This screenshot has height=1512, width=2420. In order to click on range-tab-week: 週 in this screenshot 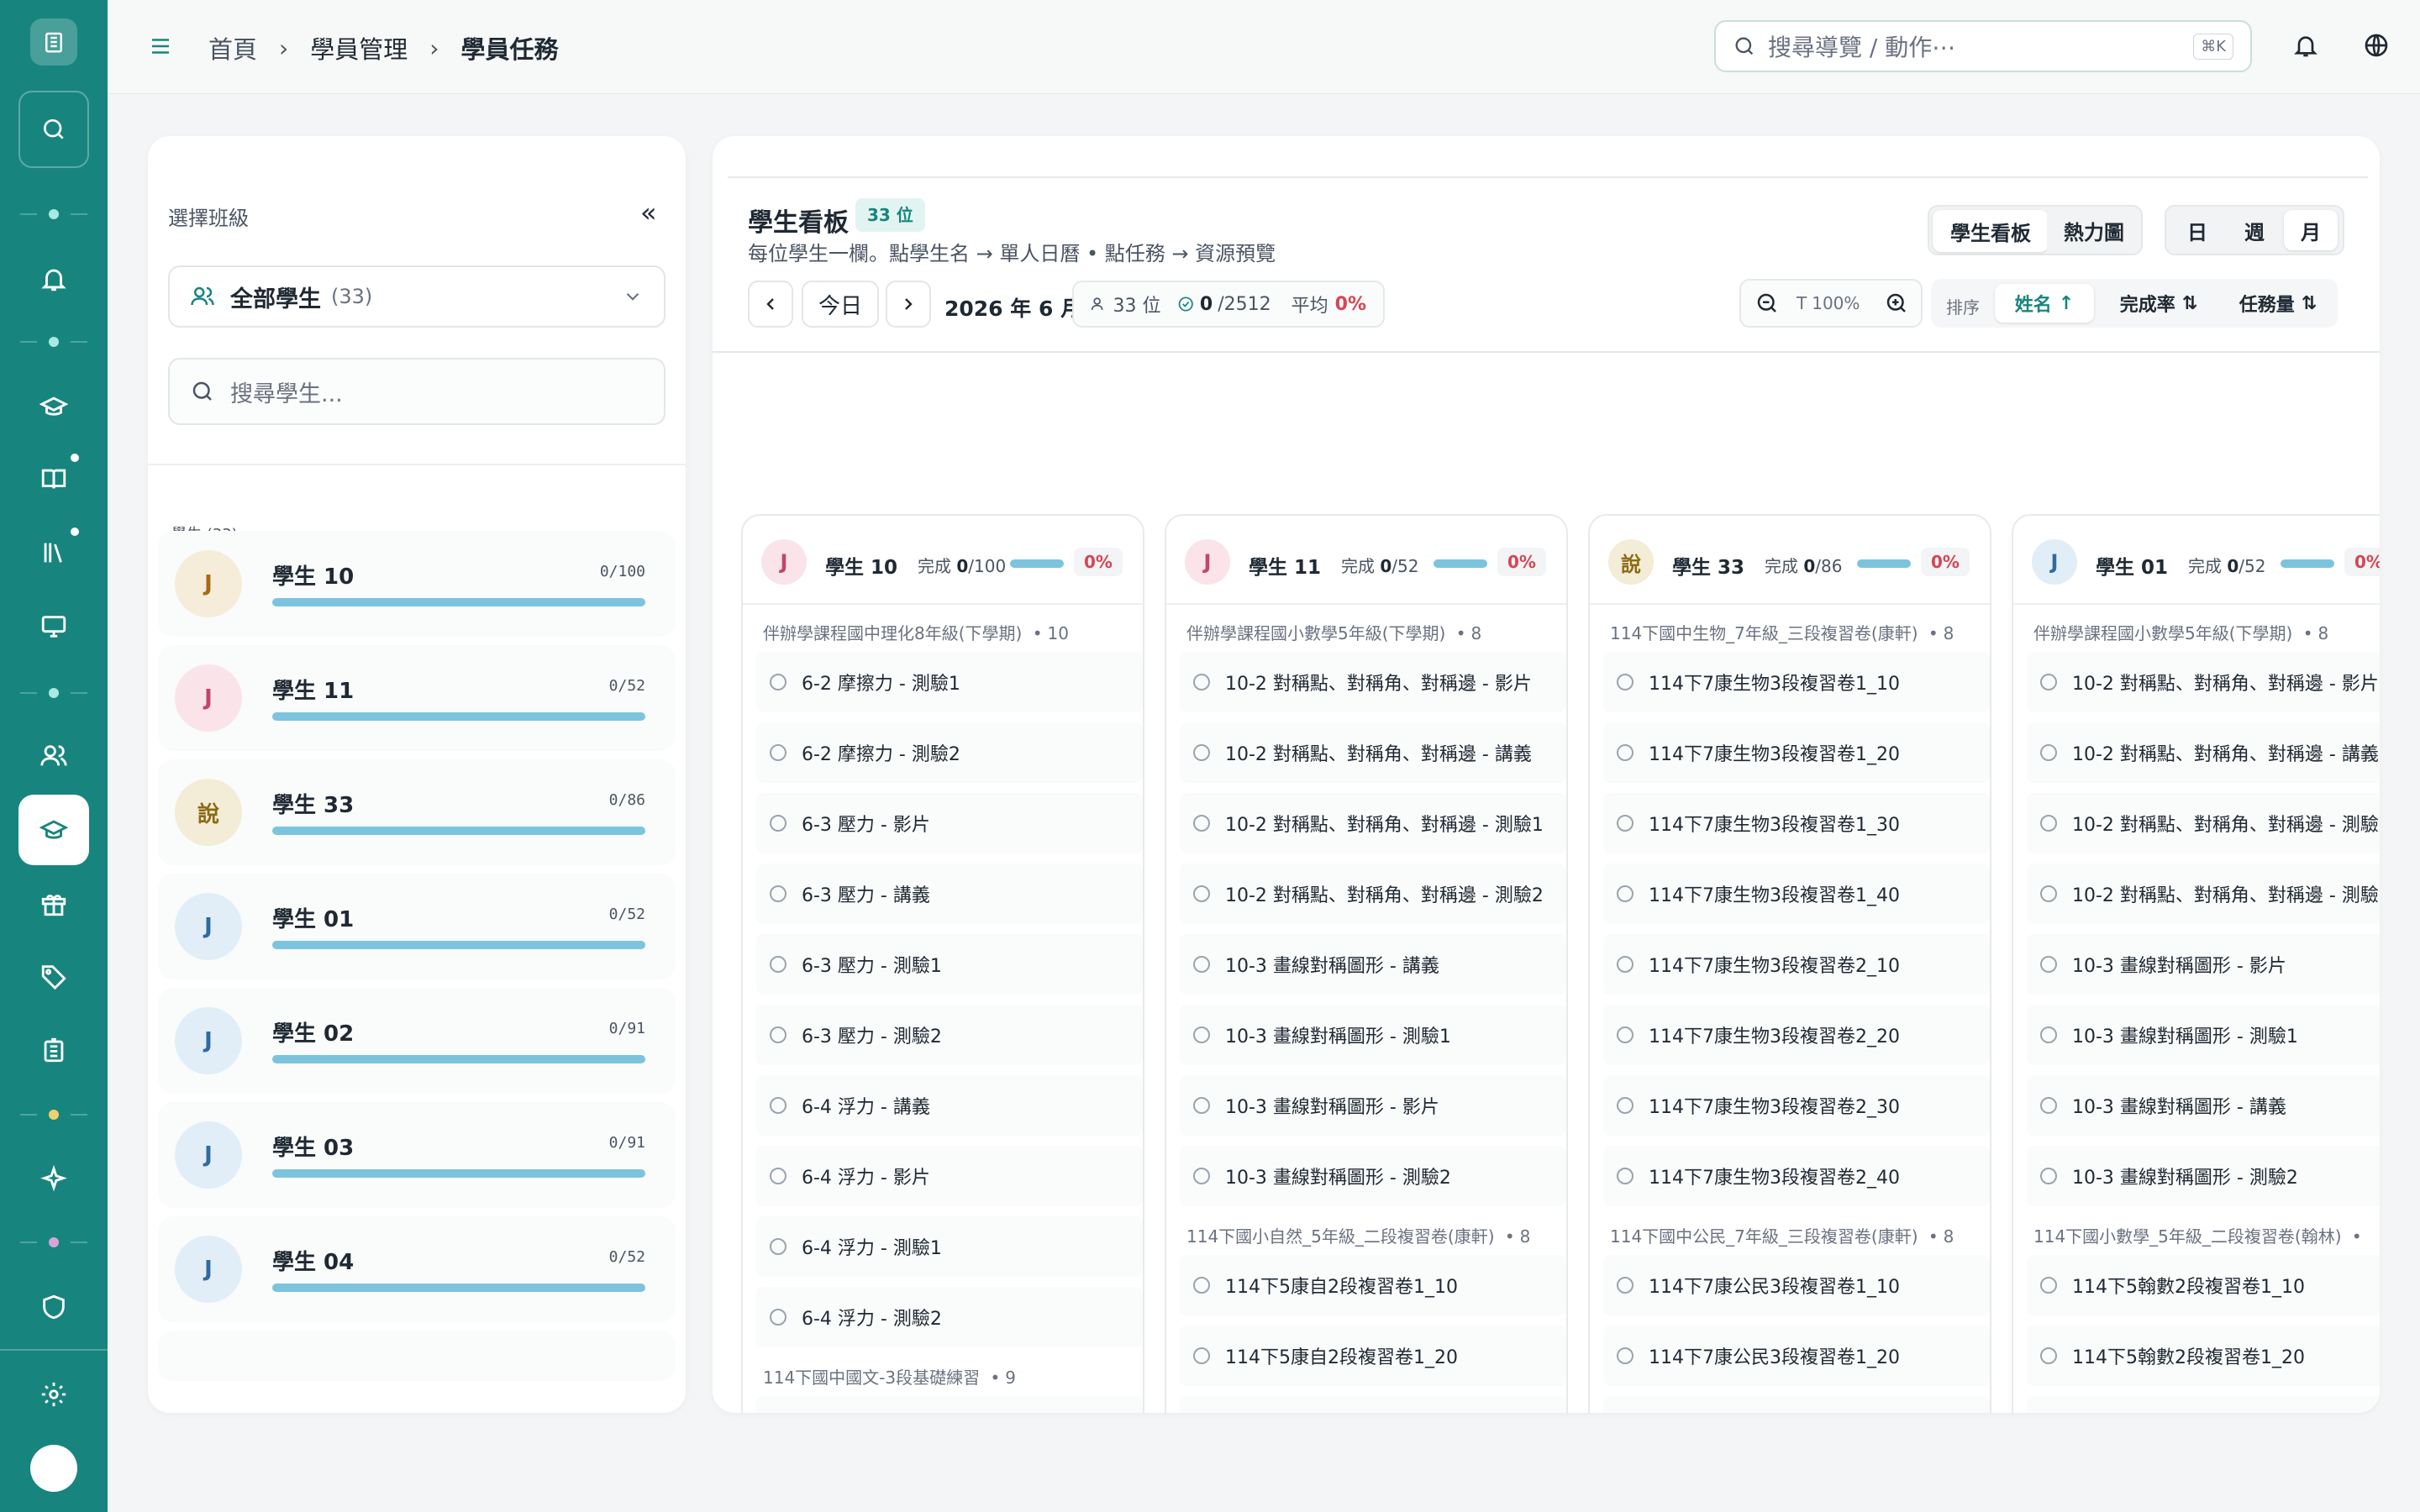, I will do `click(2254, 230)`.